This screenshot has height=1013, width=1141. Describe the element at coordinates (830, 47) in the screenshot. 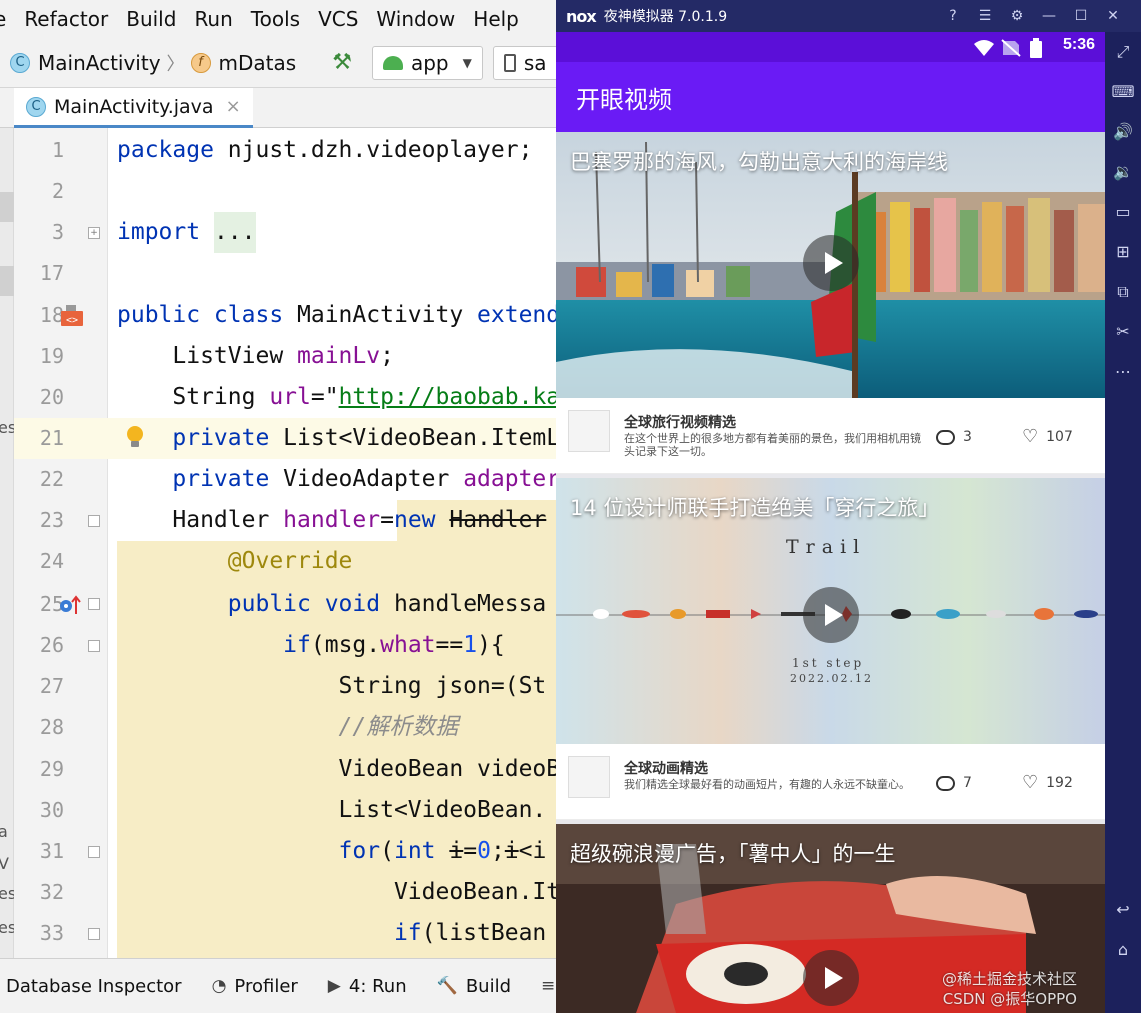

I see `status-bar: 5:36` at that location.